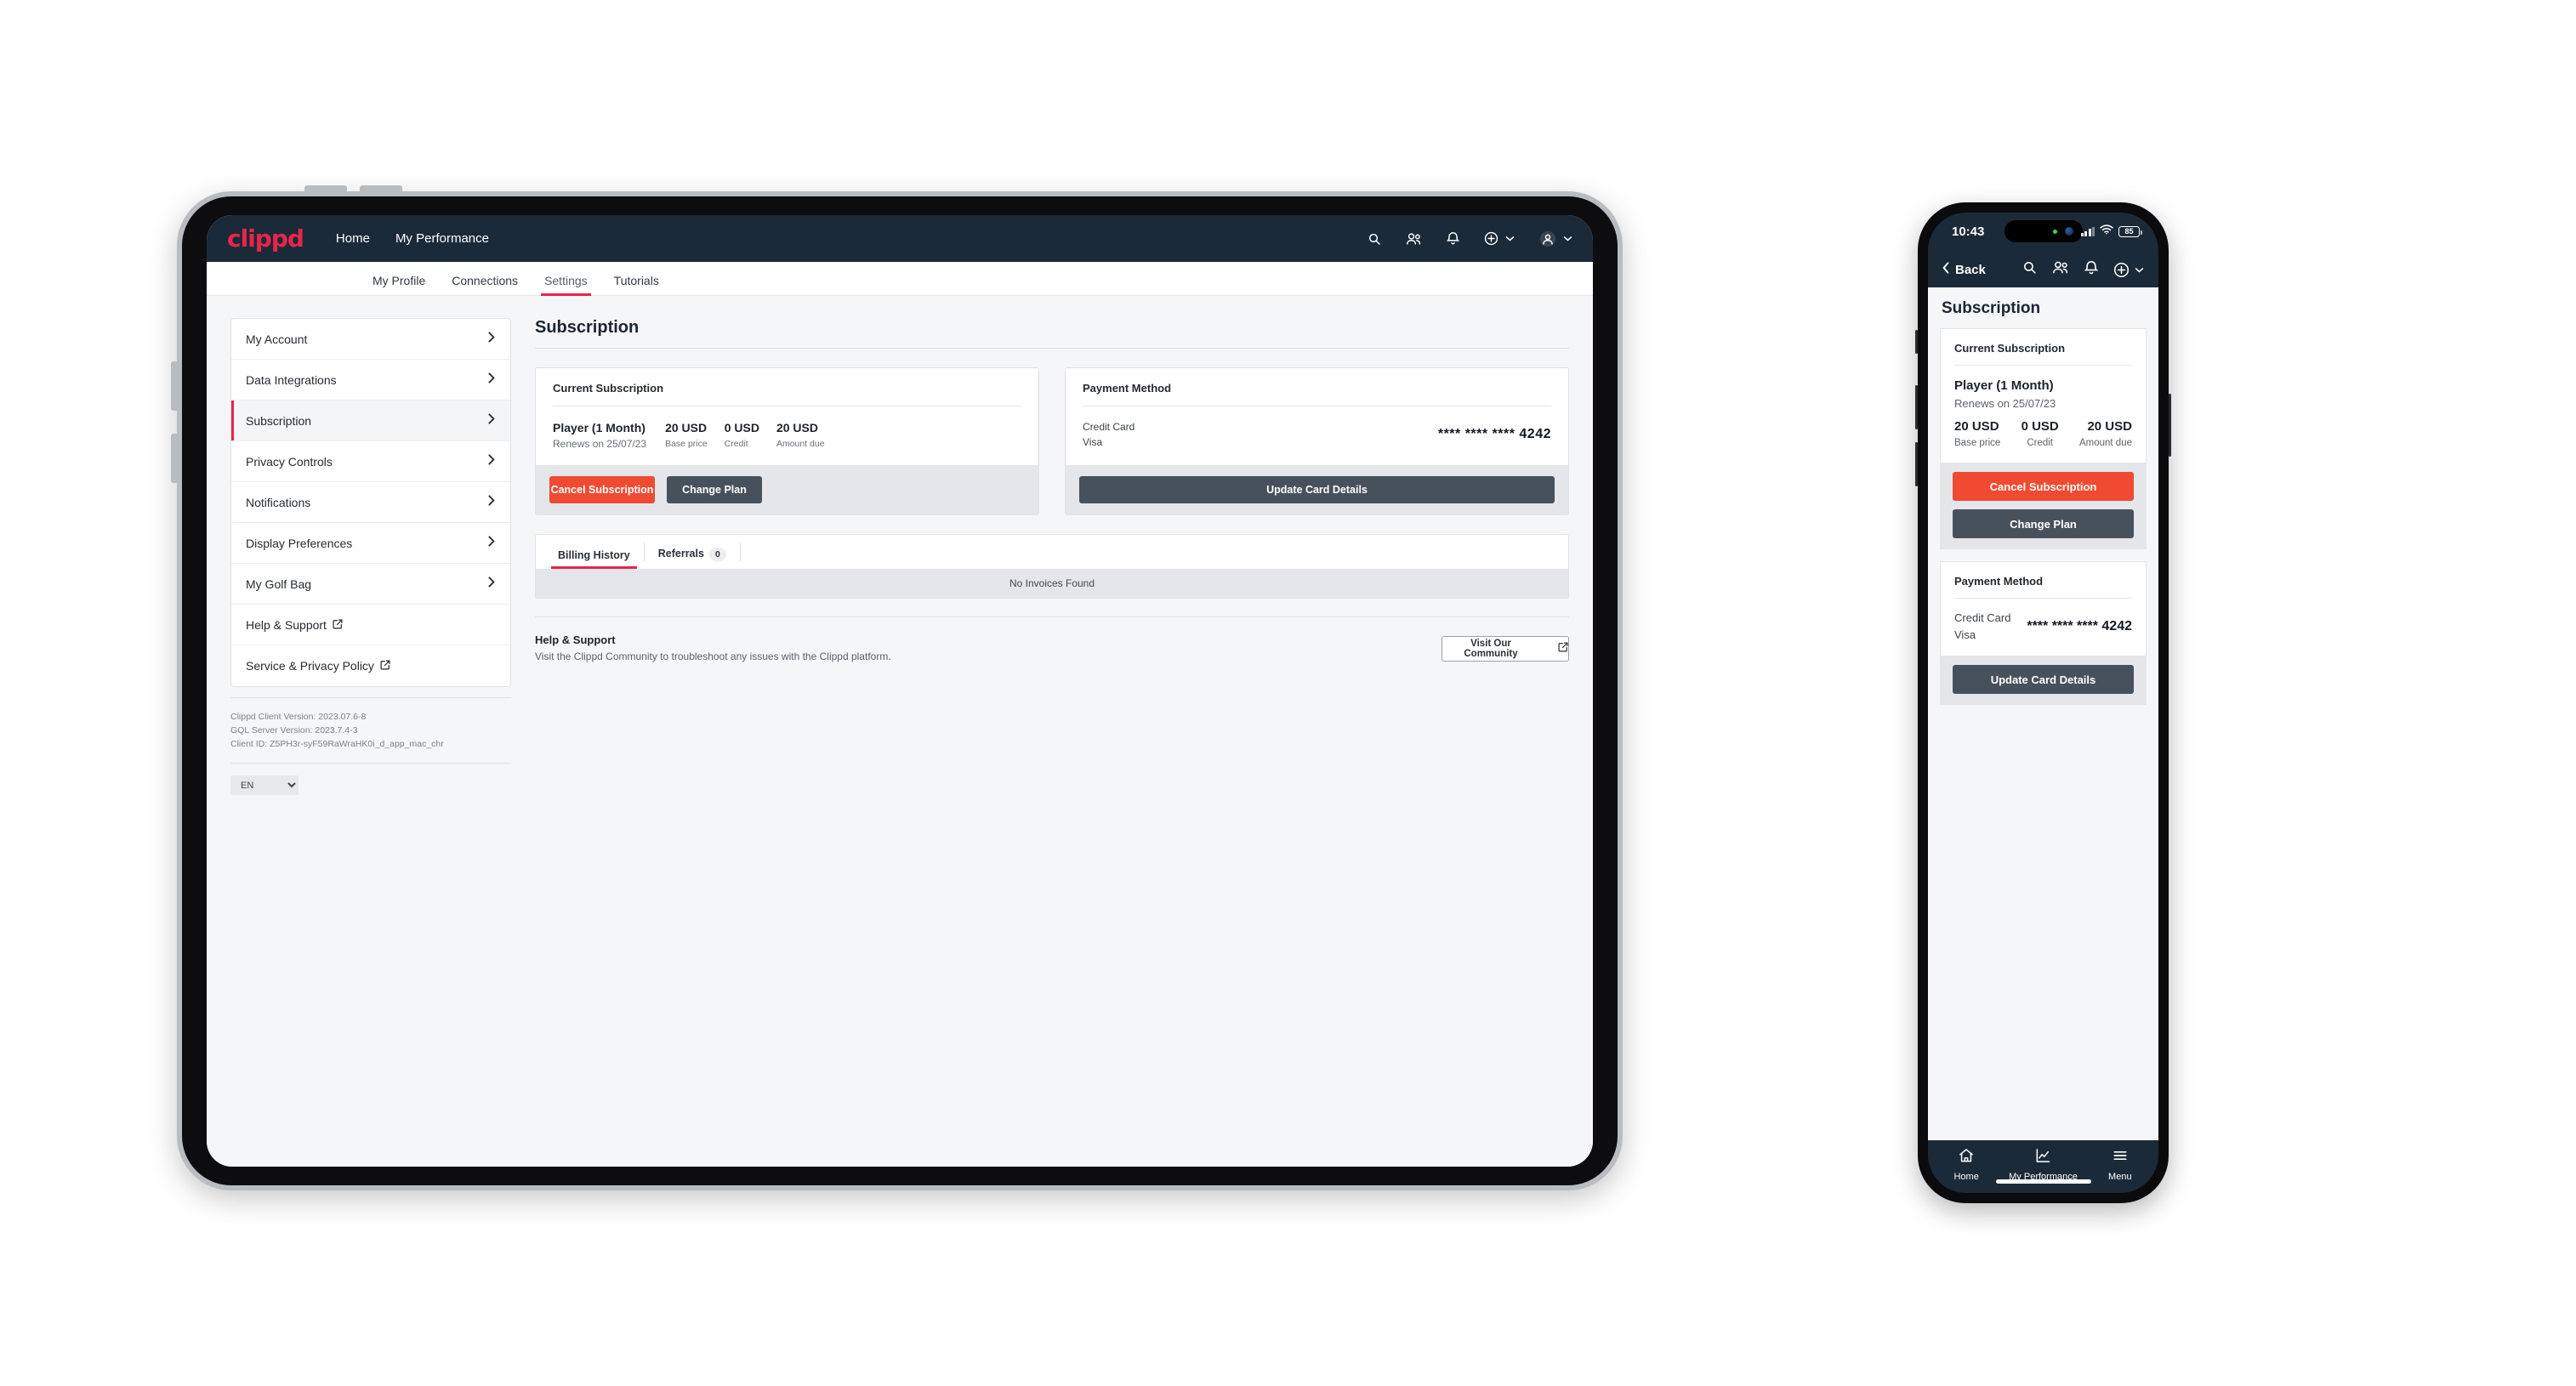 The height and width of the screenshot is (1386, 2576). Describe the element at coordinates (353, 238) in the screenshot. I see `nav-link-home: Home` at that location.